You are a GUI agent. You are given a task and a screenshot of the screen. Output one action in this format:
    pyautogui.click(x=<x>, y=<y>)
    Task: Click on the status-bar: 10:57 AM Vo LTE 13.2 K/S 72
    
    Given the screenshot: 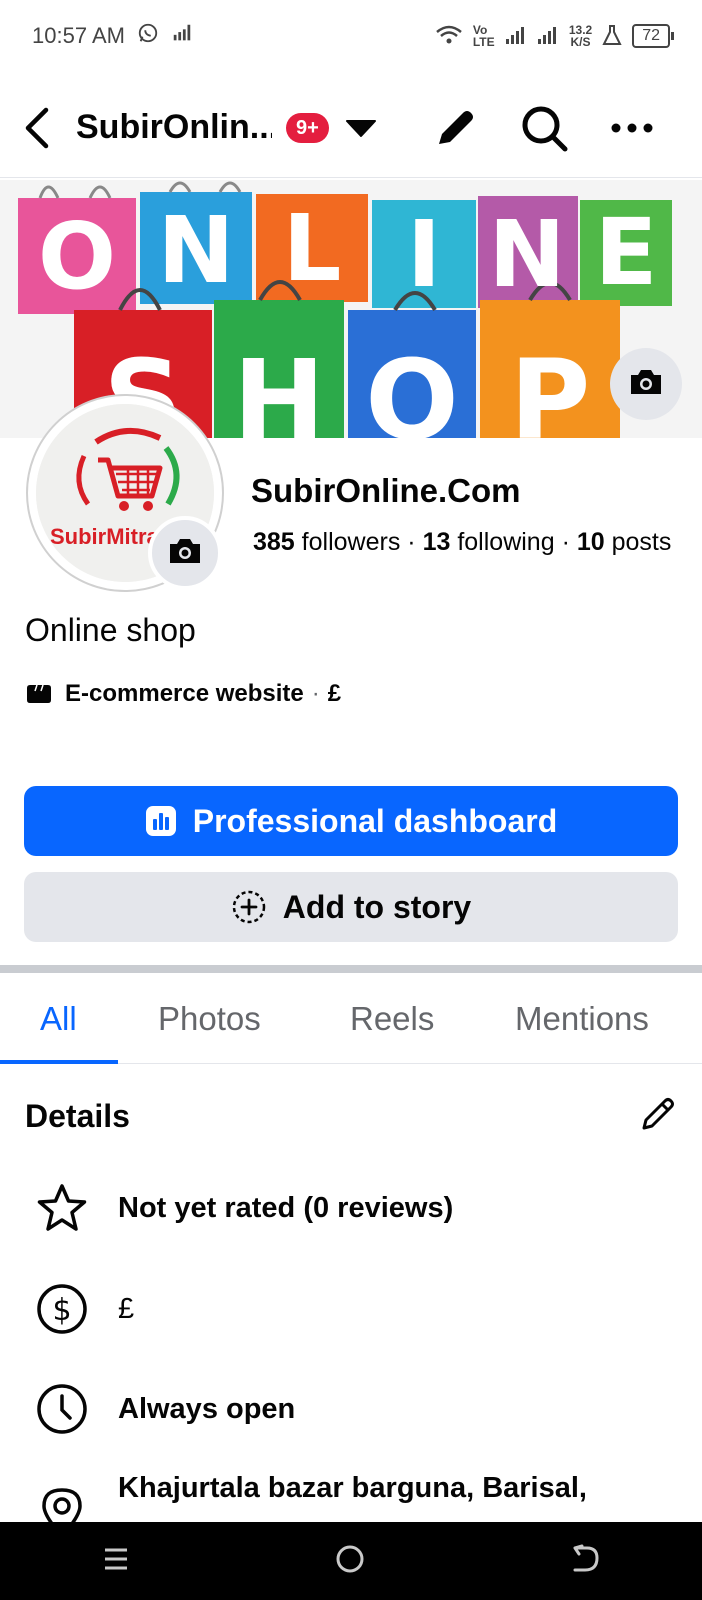 What is the action you would take?
    pyautogui.click(x=351, y=36)
    